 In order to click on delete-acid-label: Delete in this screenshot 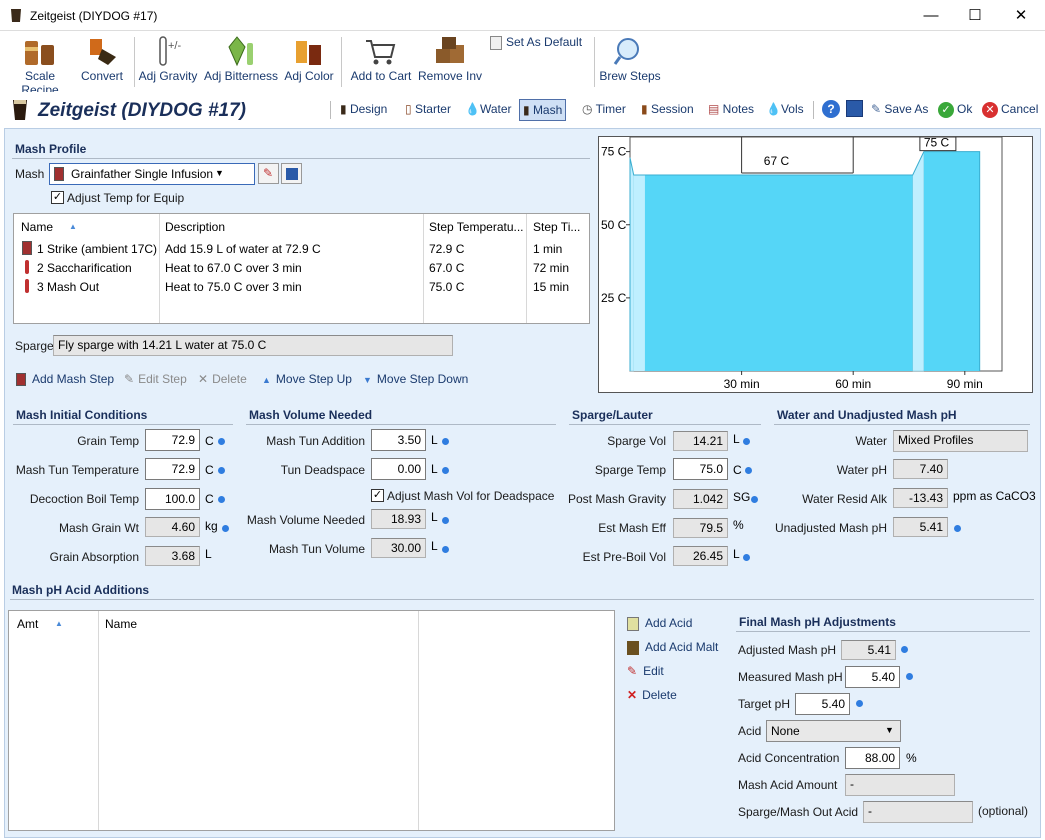, I will do `click(659, 695)`.